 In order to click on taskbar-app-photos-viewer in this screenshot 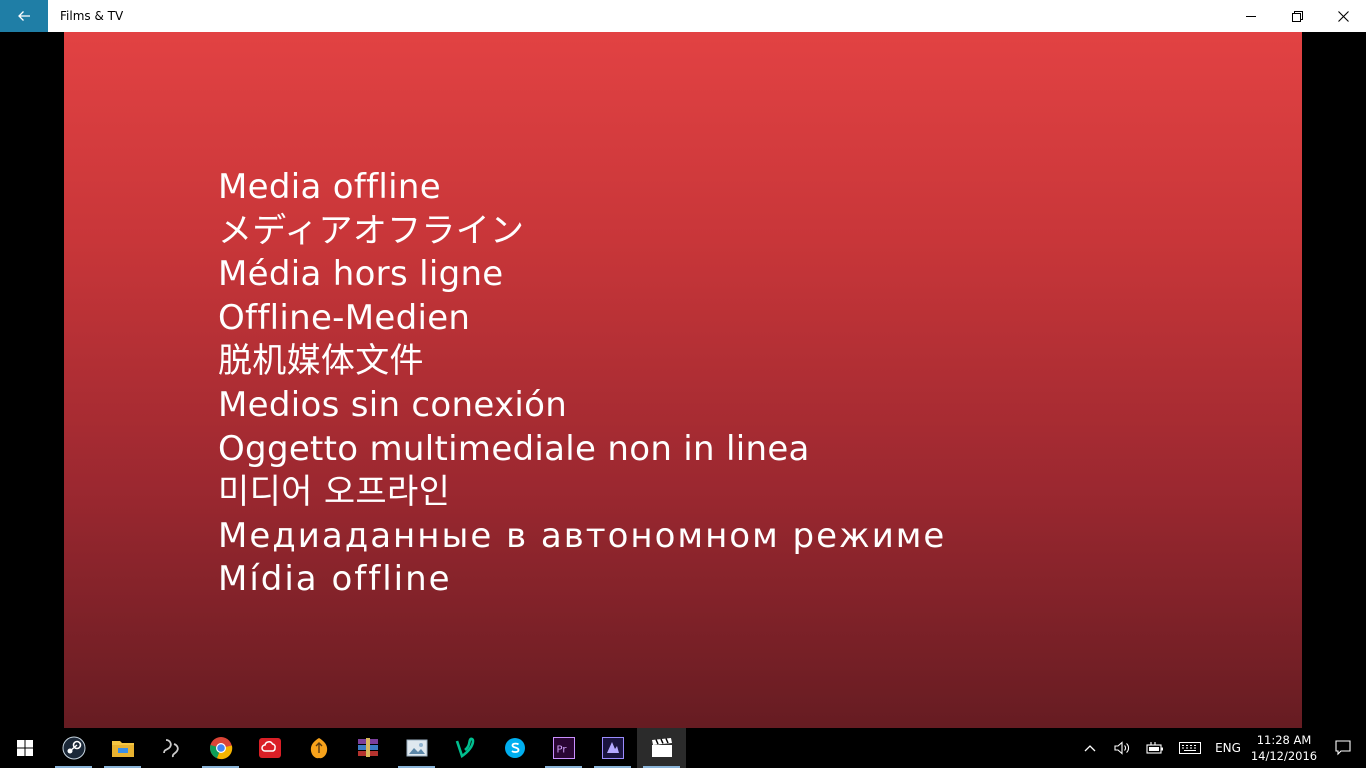, I will do `click(416, 748)`.